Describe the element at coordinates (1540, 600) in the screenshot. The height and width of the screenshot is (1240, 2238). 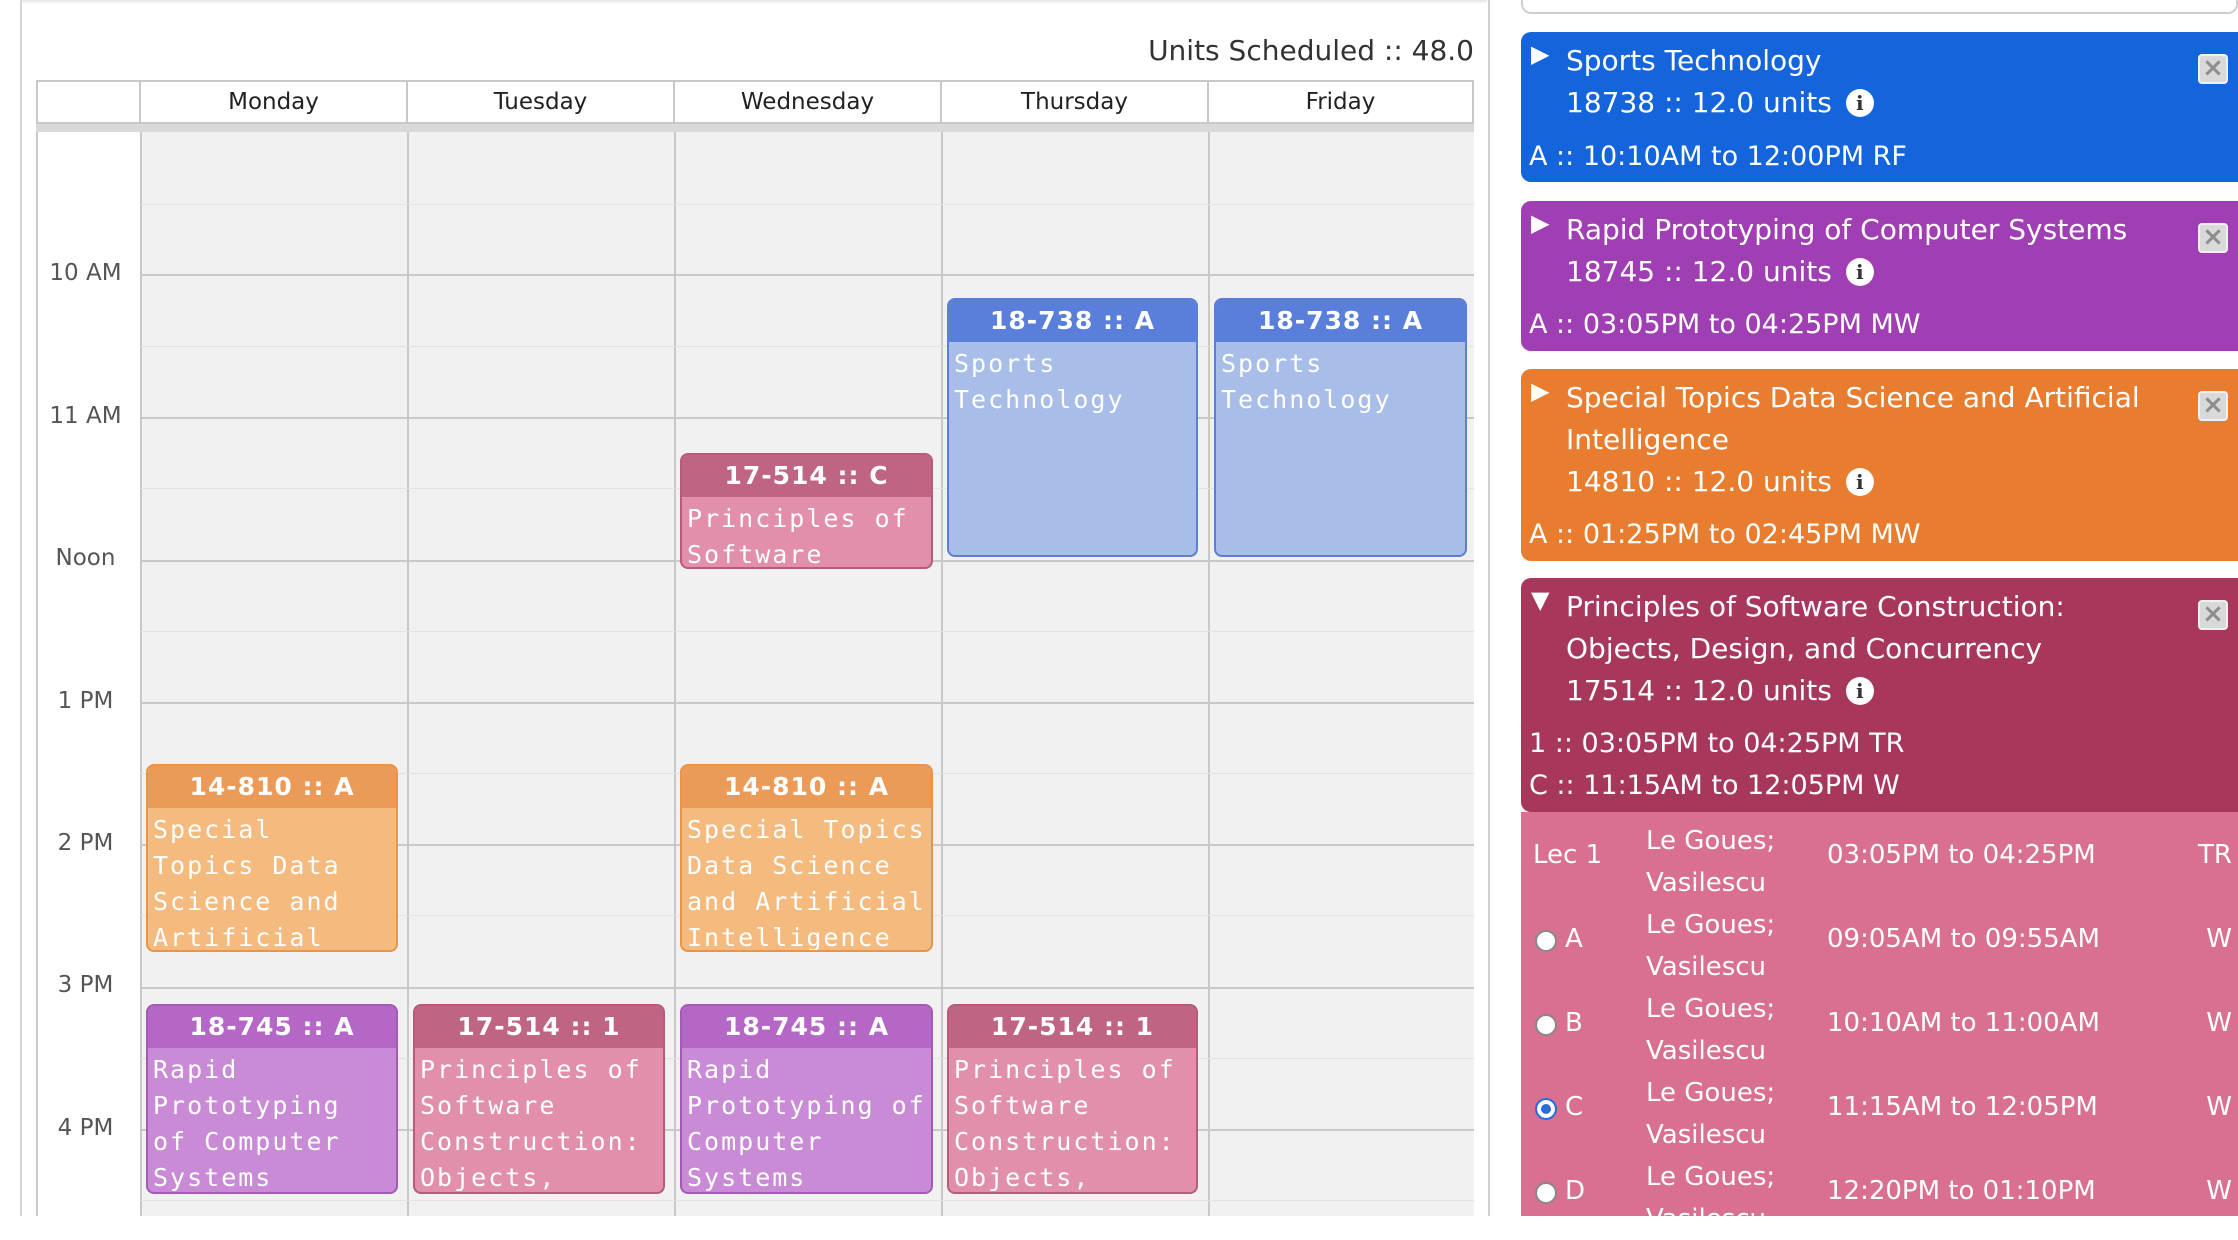
I see `triangle-down-icon: ▼` at that location.